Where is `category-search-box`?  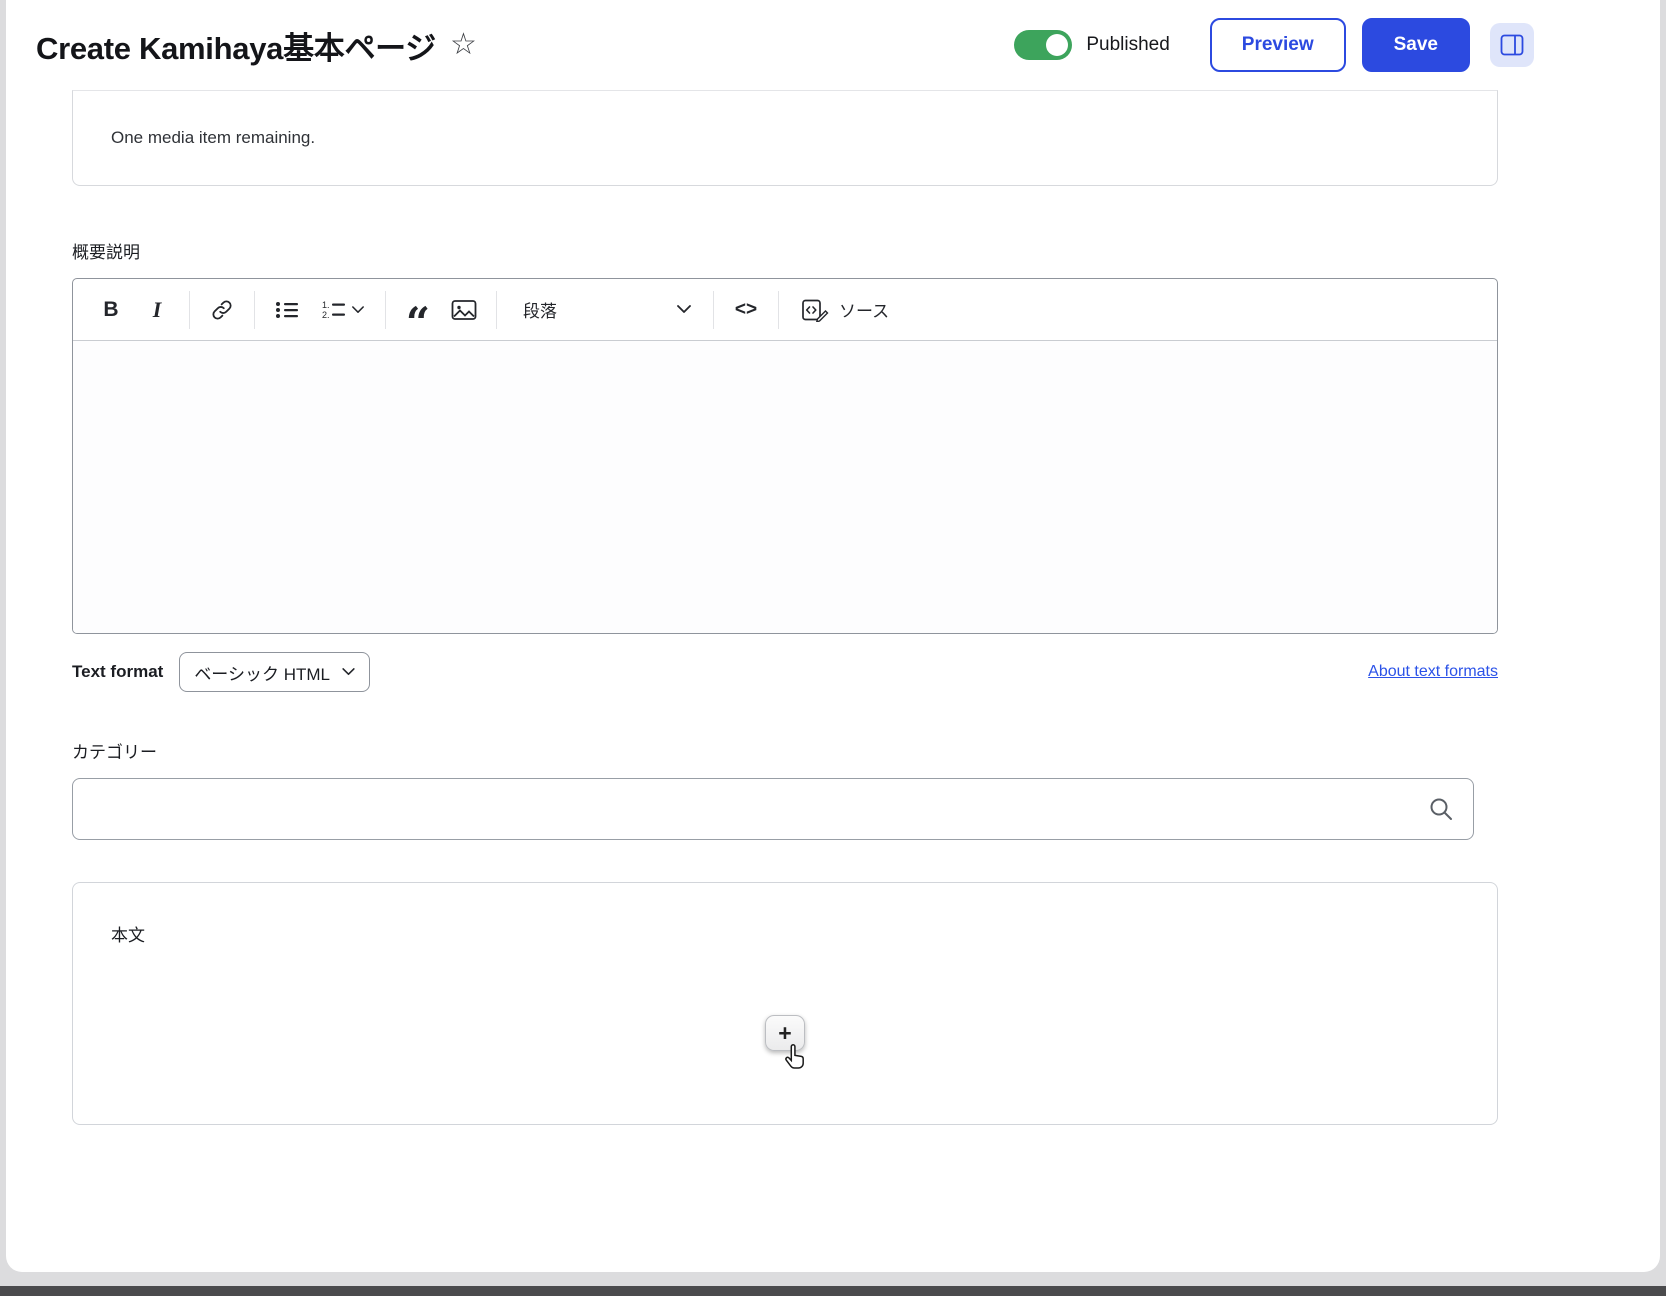
category-search-box is located at coordinates (773, 809).